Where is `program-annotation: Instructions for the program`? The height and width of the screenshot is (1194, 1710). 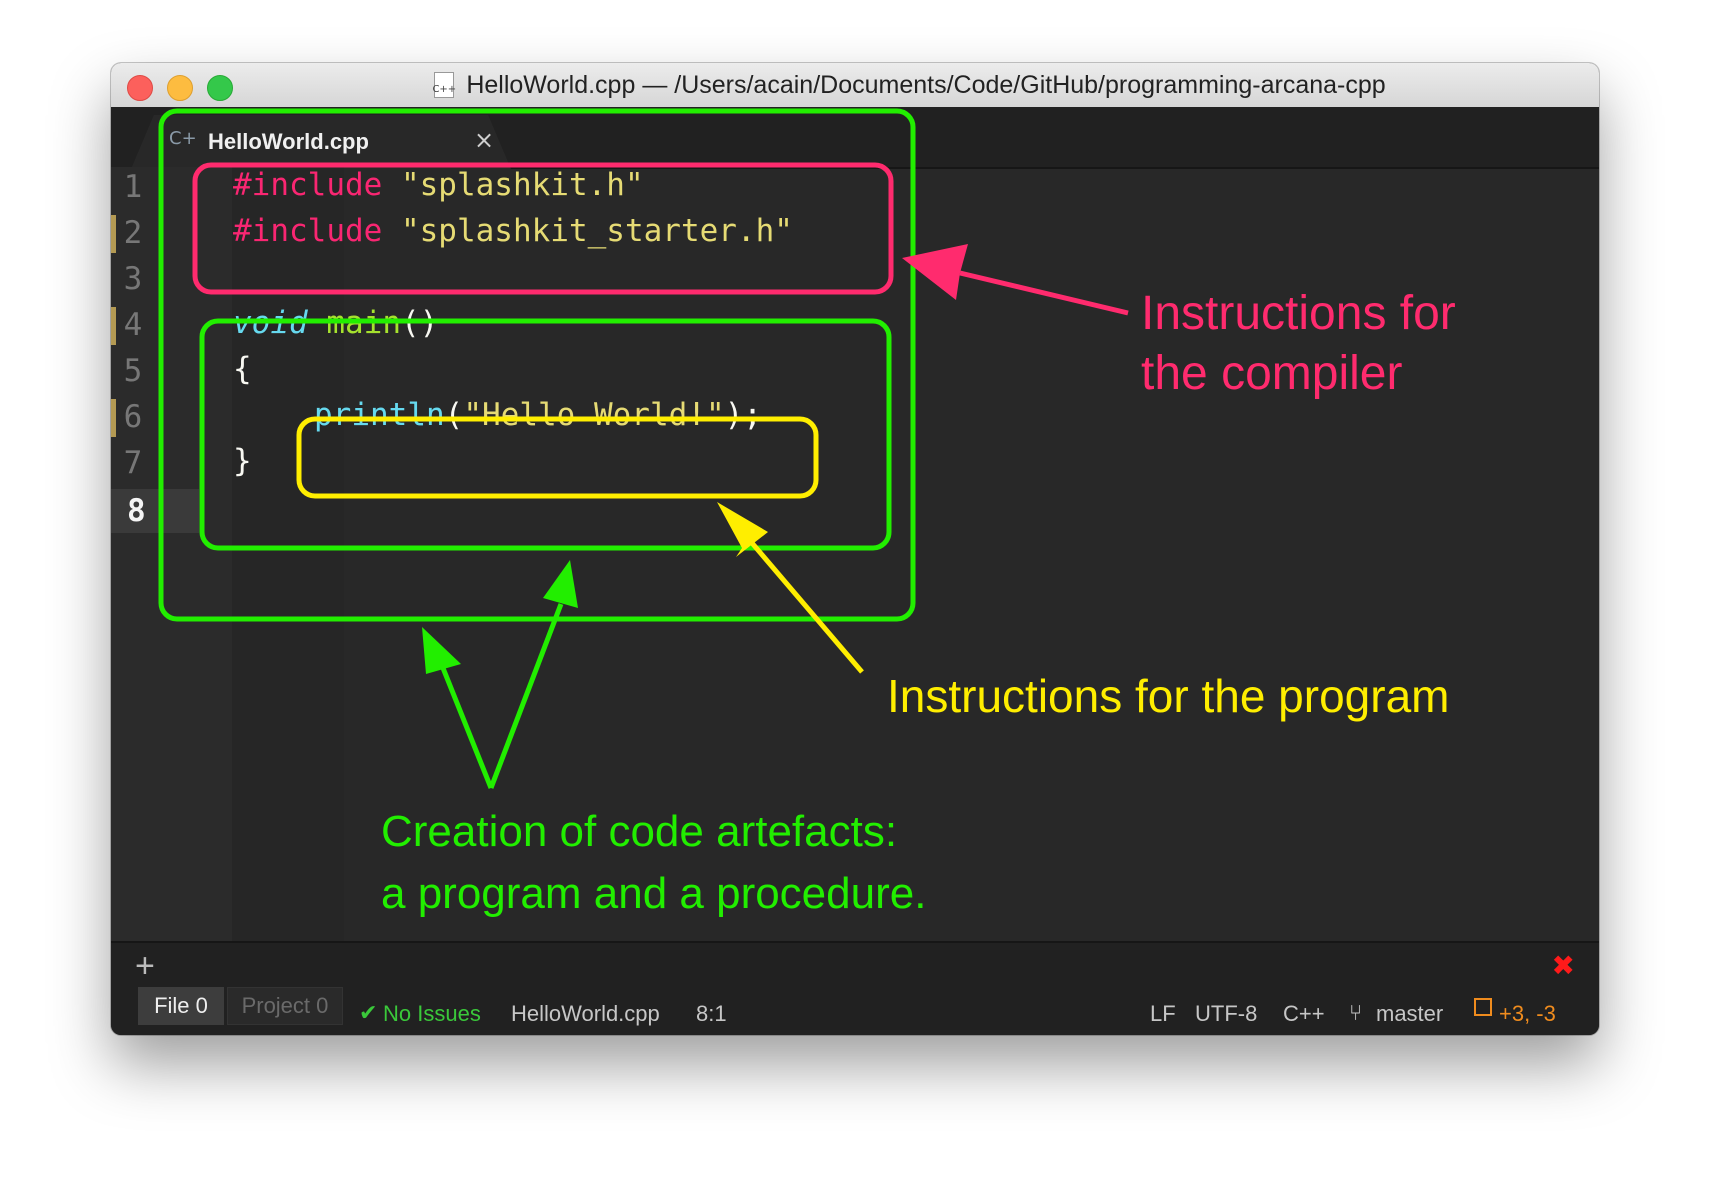 program-annotation: Instructions for the program is located at coordinates (1168, 696).